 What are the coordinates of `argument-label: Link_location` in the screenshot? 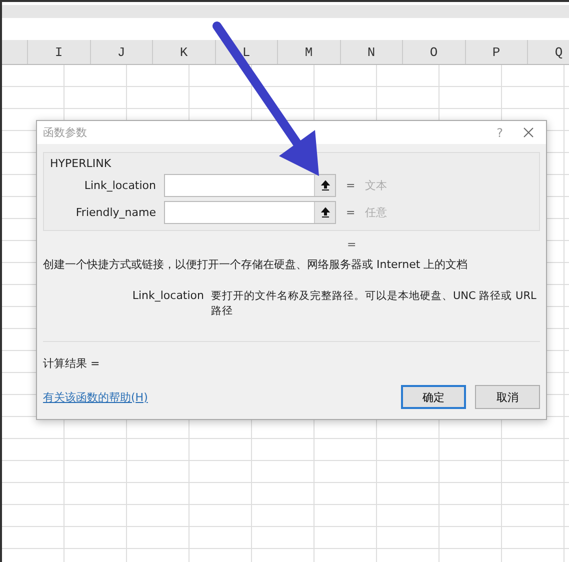 It's located at (120, 185).